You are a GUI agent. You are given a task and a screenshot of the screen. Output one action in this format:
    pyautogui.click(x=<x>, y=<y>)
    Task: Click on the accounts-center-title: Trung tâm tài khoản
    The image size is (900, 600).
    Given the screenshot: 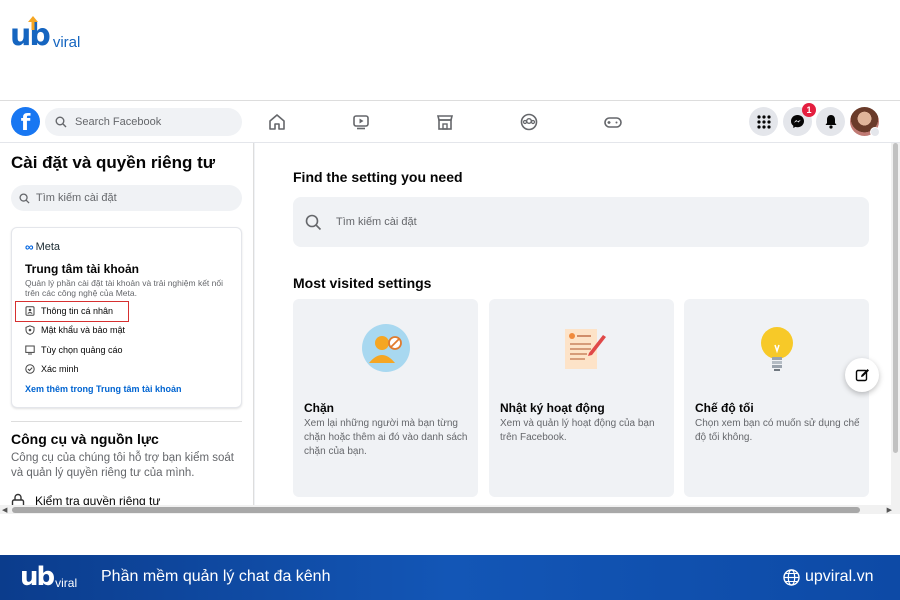 What is the action you would take?
    pyautogui.click(x=82, y=269)
    